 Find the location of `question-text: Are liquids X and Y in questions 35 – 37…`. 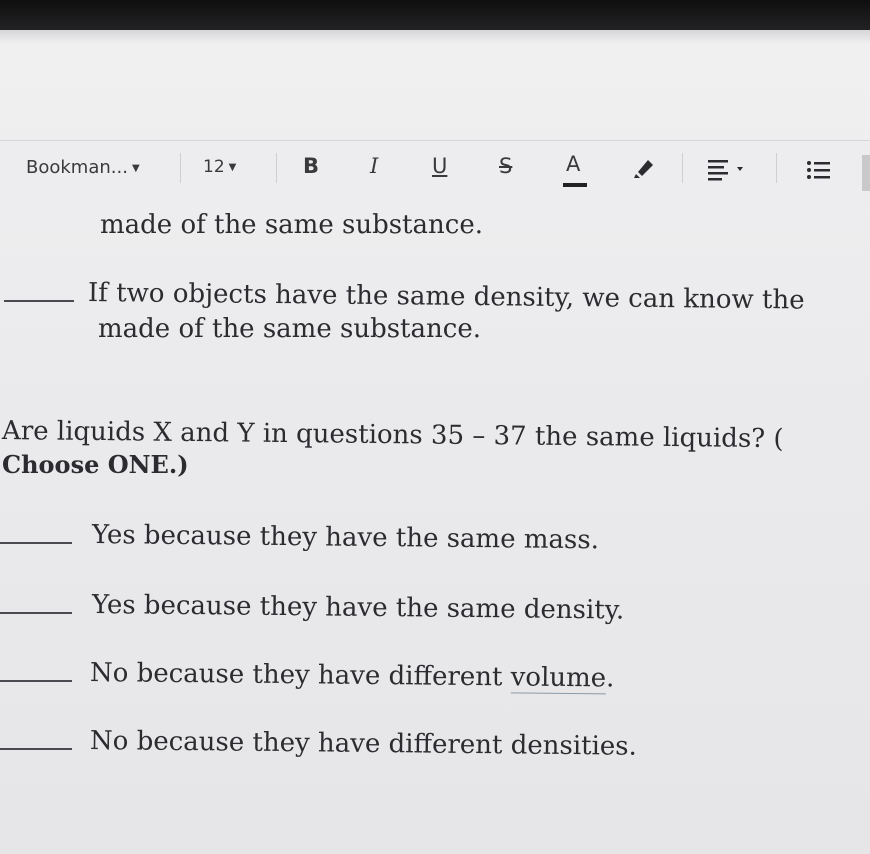

question-text: Are liquids X and Y in questions 35 – 37… is located at coordinates (392, 435).